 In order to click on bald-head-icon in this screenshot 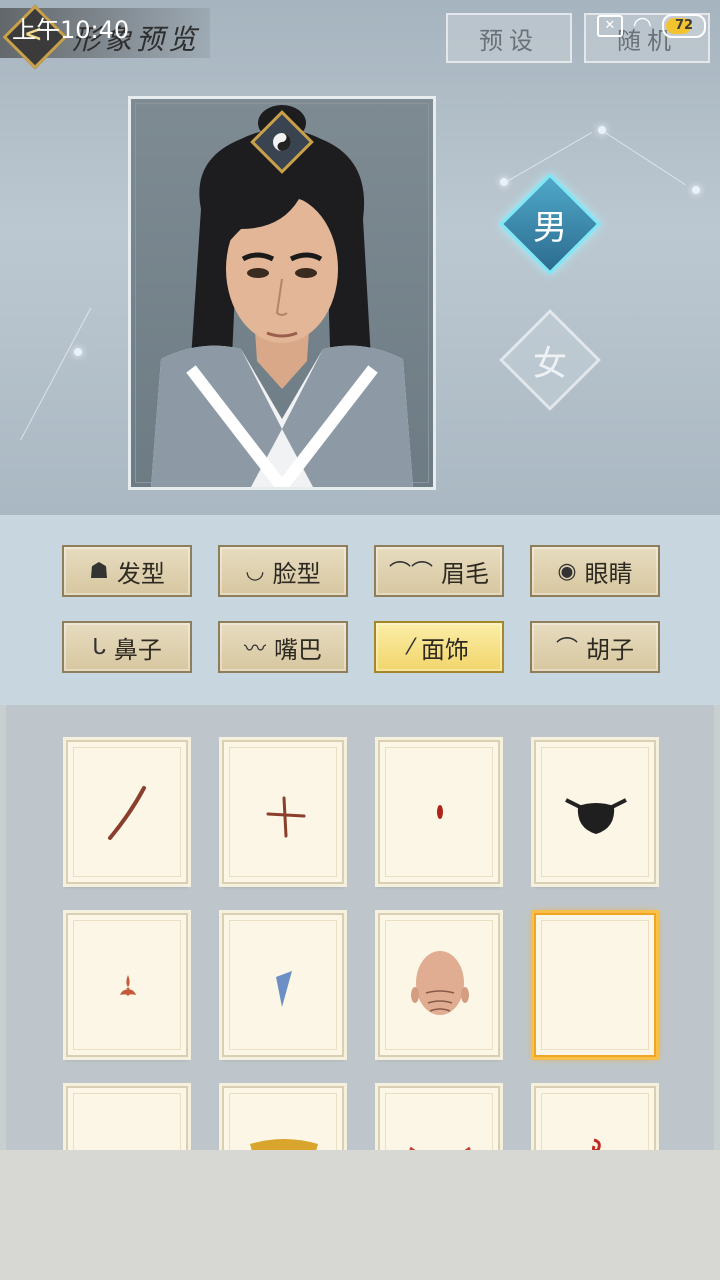, I will do `click(440, 983)`.